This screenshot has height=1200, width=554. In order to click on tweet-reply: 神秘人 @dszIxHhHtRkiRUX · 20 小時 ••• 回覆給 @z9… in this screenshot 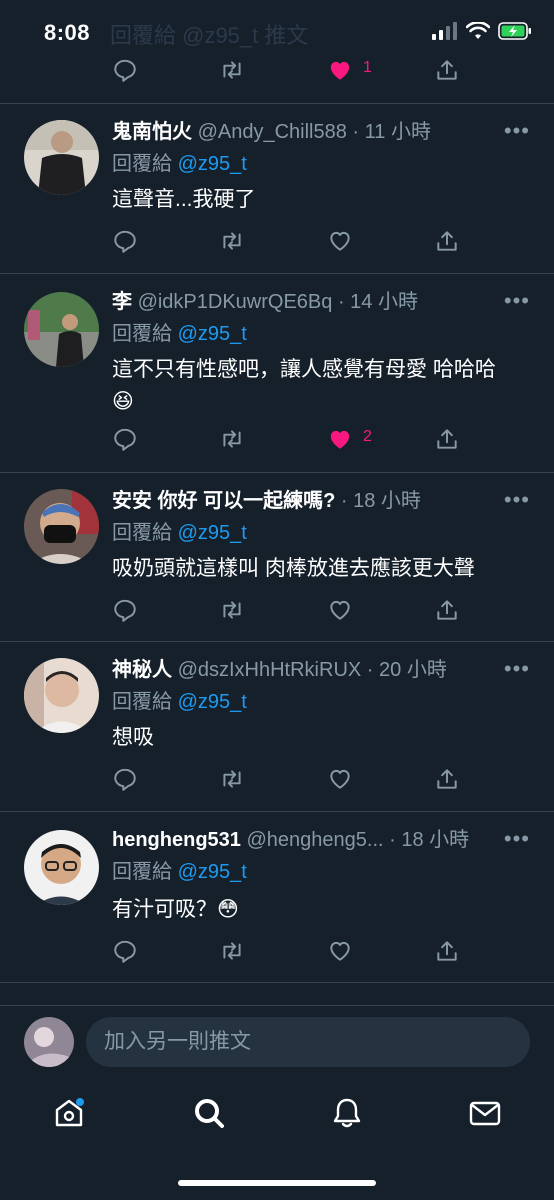, I will do `click(277, 731)`.